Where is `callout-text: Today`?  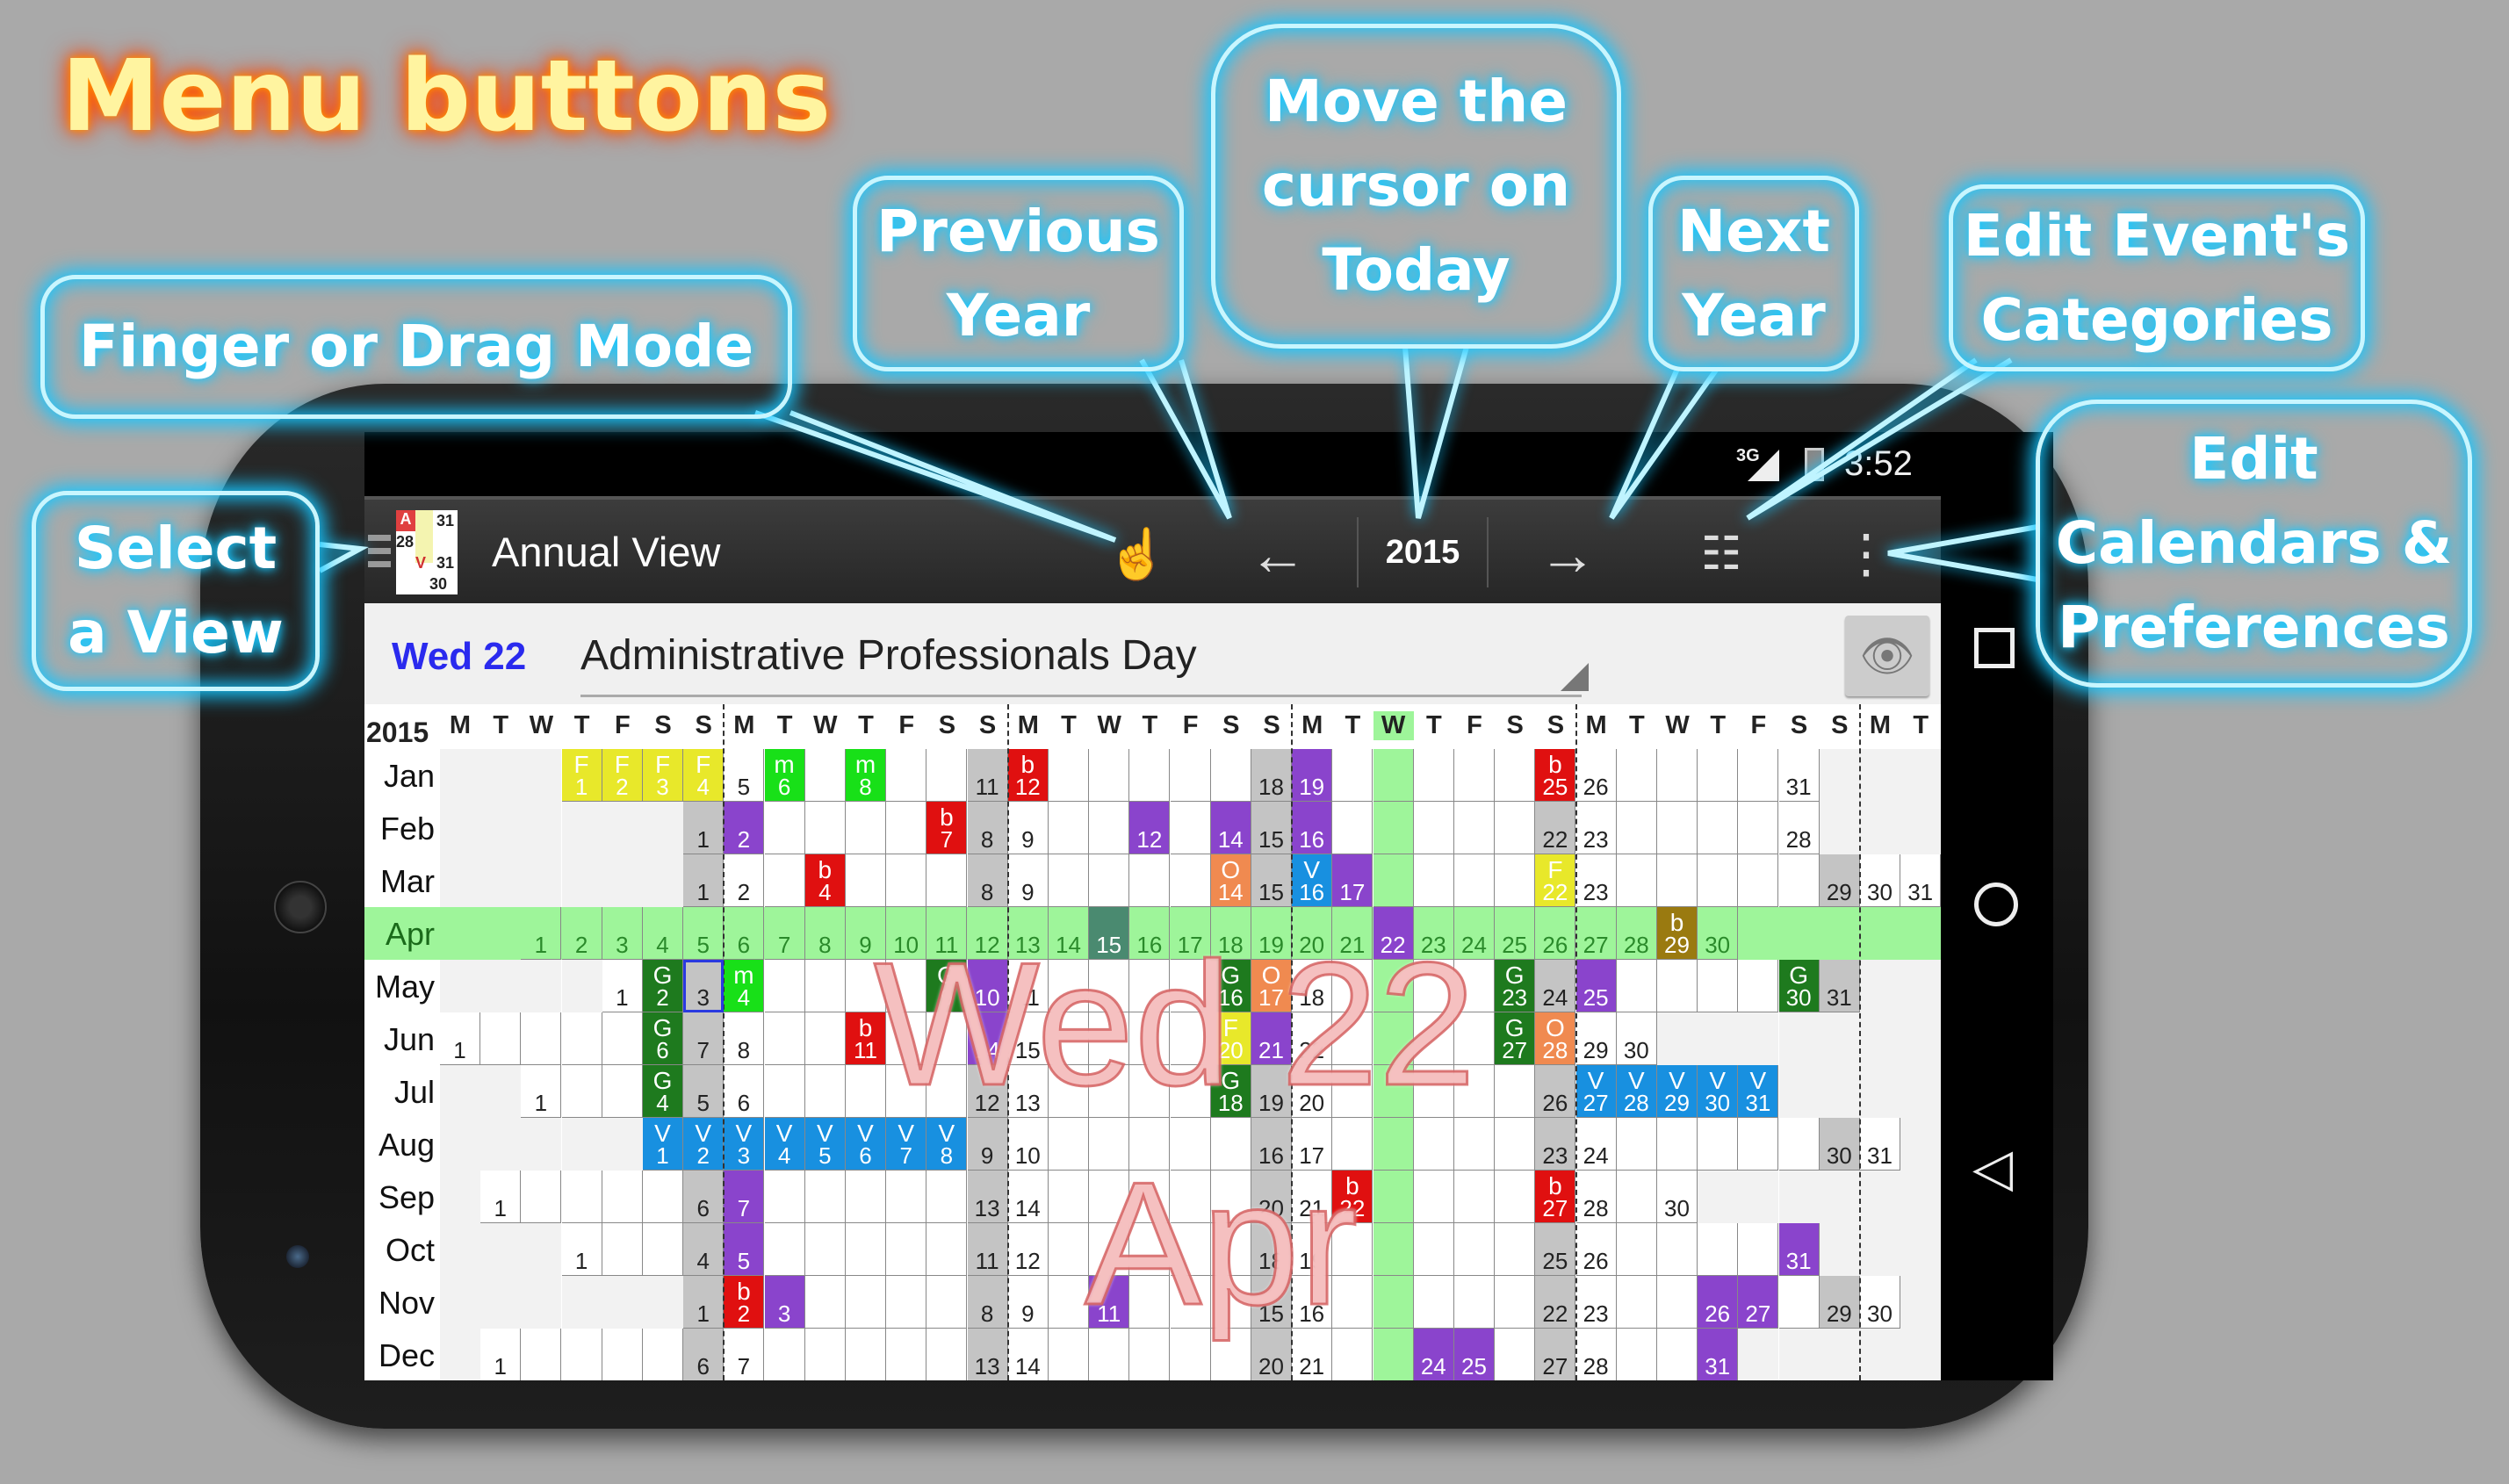 callout-text: Today is located at coordinates (1416, 269).